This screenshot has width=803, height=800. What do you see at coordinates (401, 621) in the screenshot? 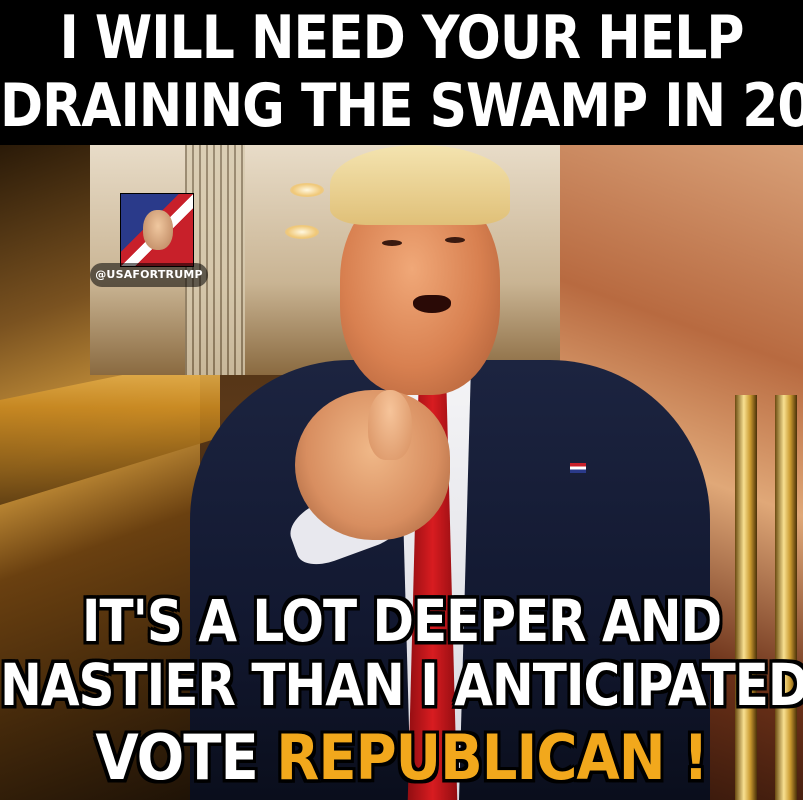
I see `bottom-caption-line-1: IT'S A LOT DEEPER AND` at bounding box center [401, 621].